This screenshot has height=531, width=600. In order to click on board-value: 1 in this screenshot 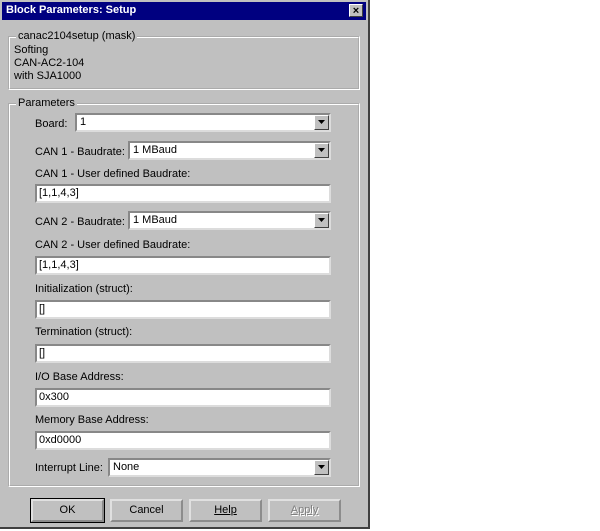, I will do `click(83, 122)`.